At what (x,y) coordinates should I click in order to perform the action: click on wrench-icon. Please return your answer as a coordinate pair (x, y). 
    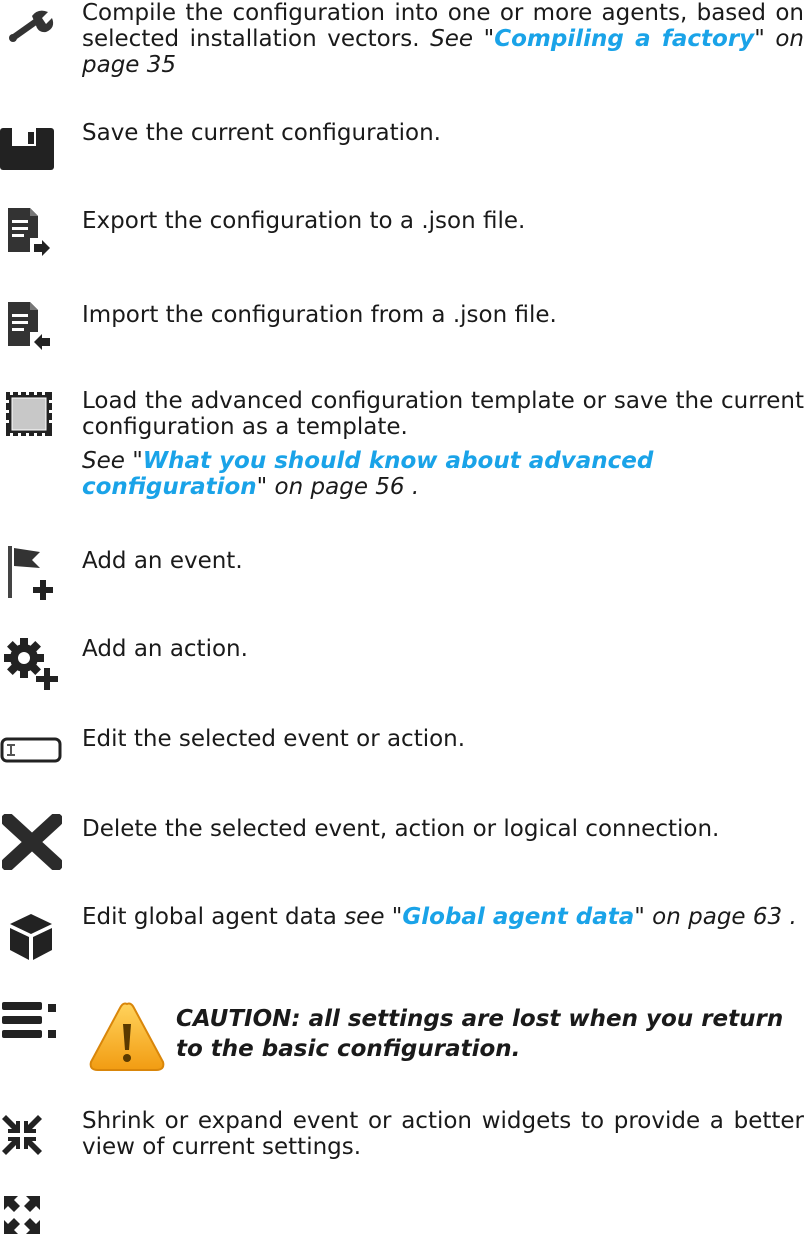
    Looking at the image, I should click on (31, 26).